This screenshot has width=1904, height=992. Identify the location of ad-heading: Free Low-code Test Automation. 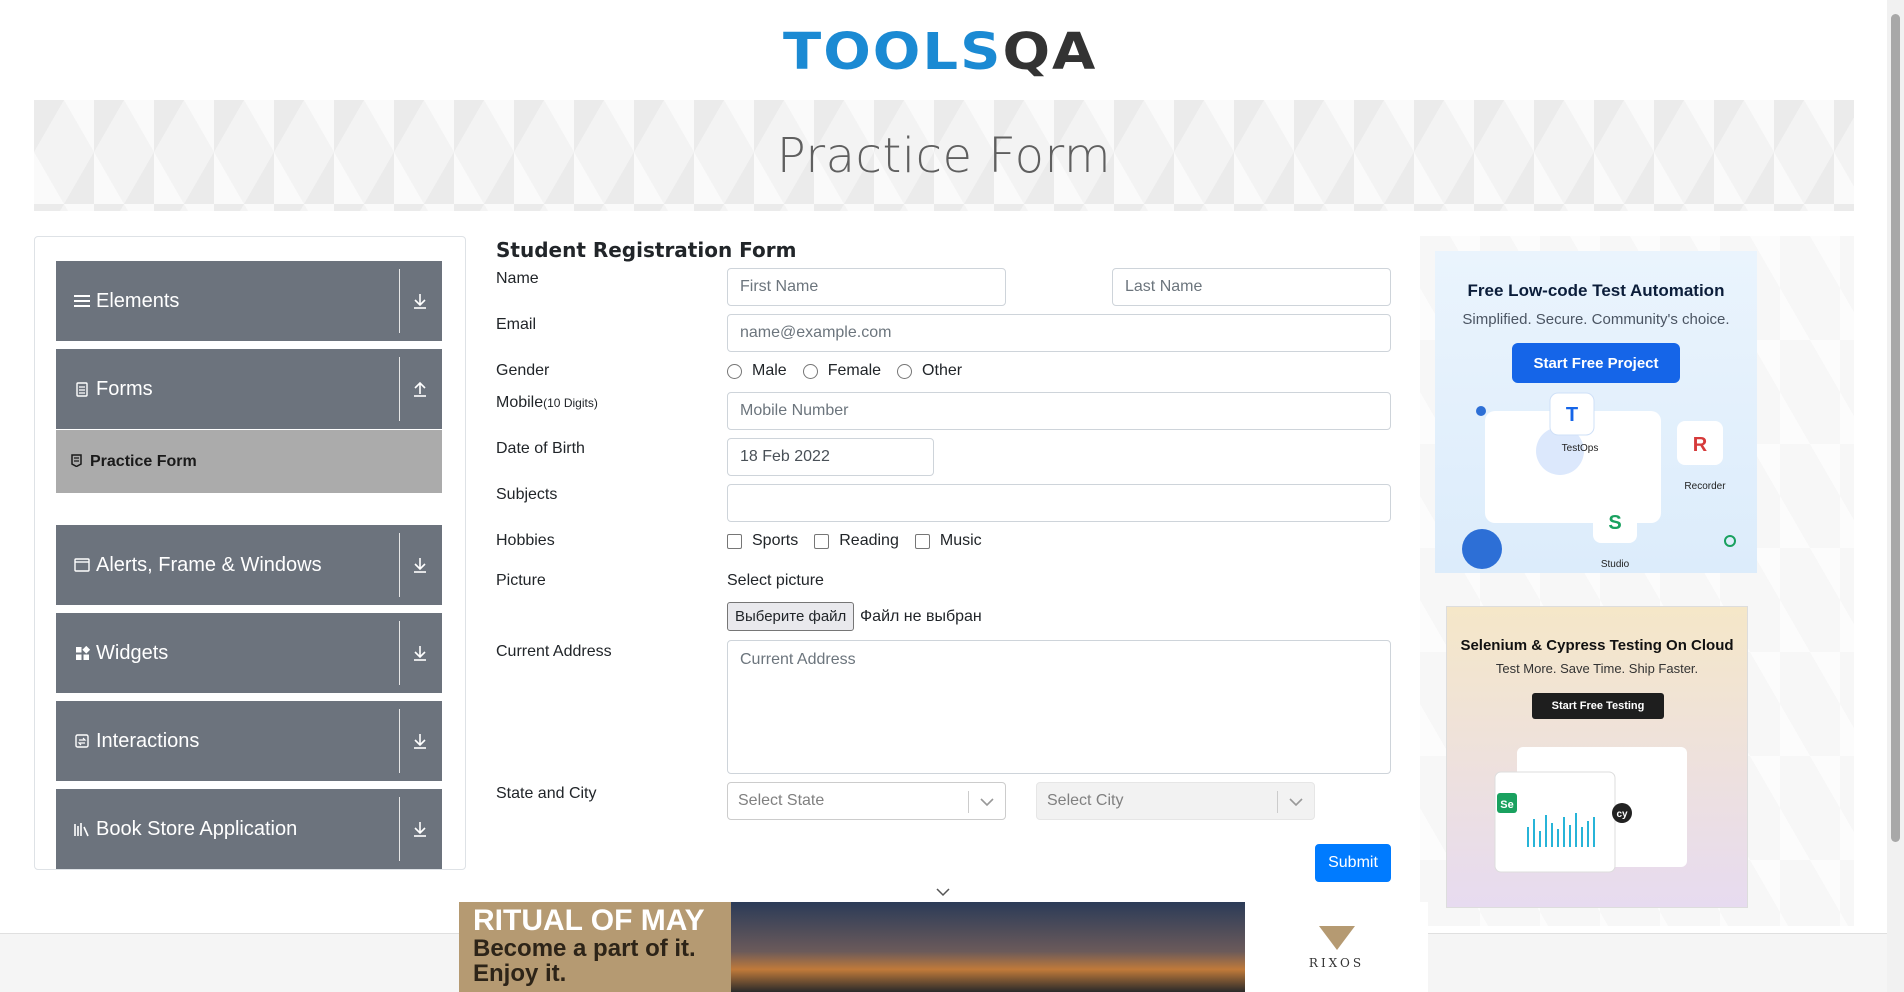
(1596, 290).